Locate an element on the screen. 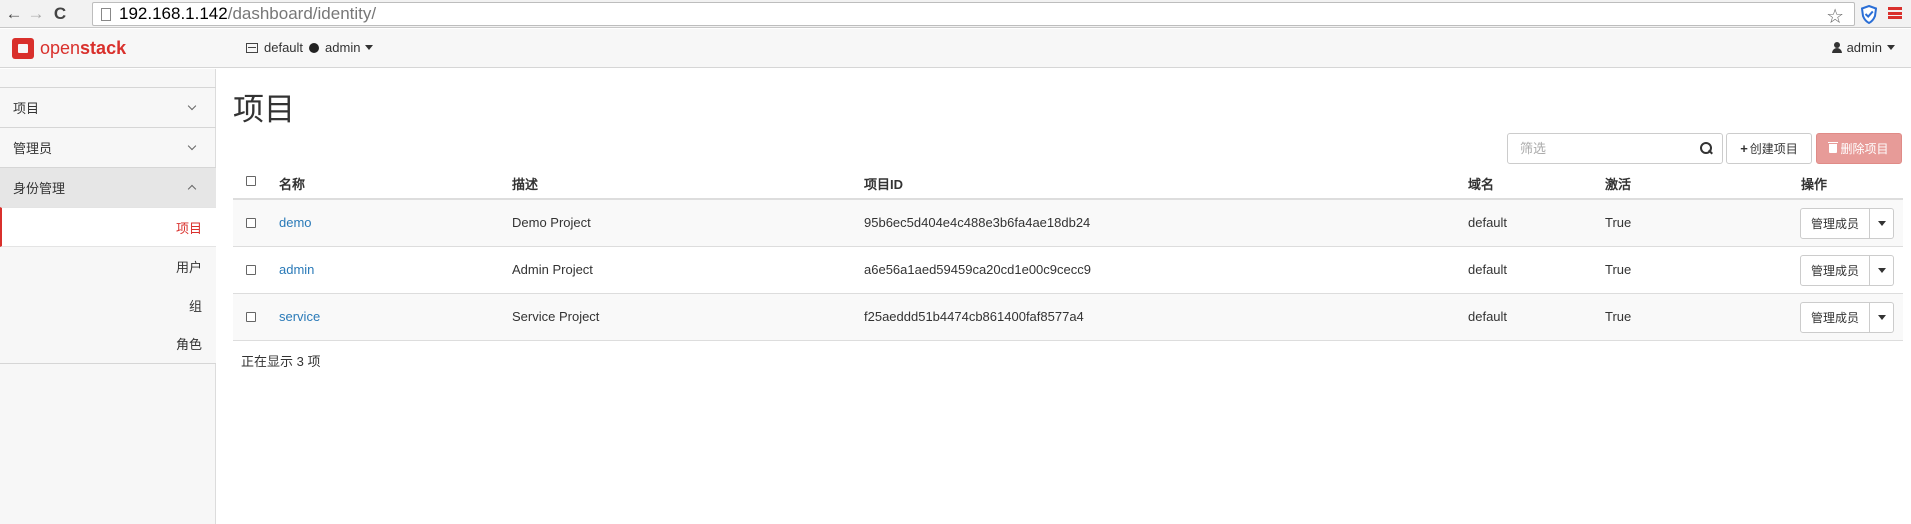 The width and height of the screenshot is (1911, 524). project-name-link: demo is located at coordinates (295, 222).